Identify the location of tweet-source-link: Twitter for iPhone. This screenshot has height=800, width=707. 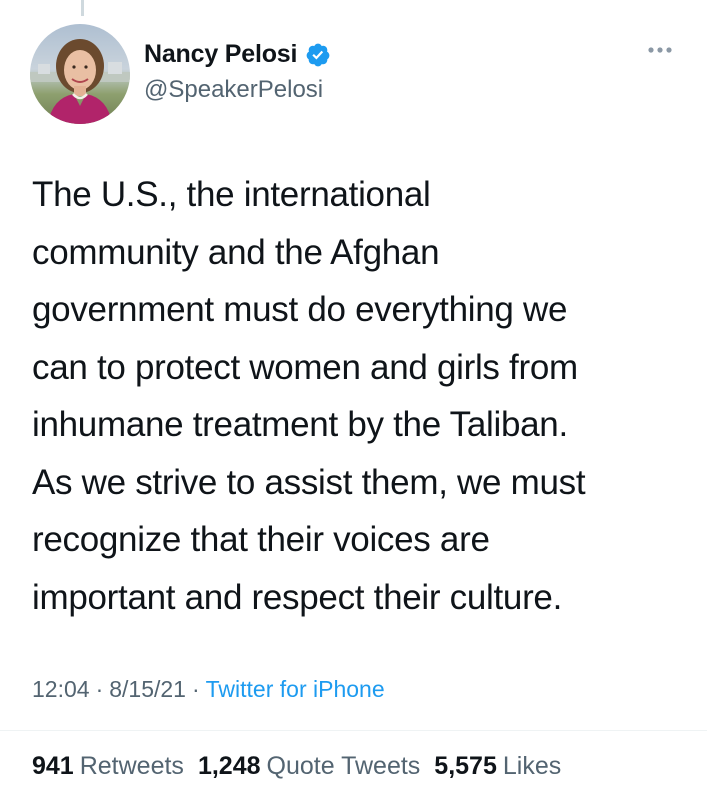
(295, 689).